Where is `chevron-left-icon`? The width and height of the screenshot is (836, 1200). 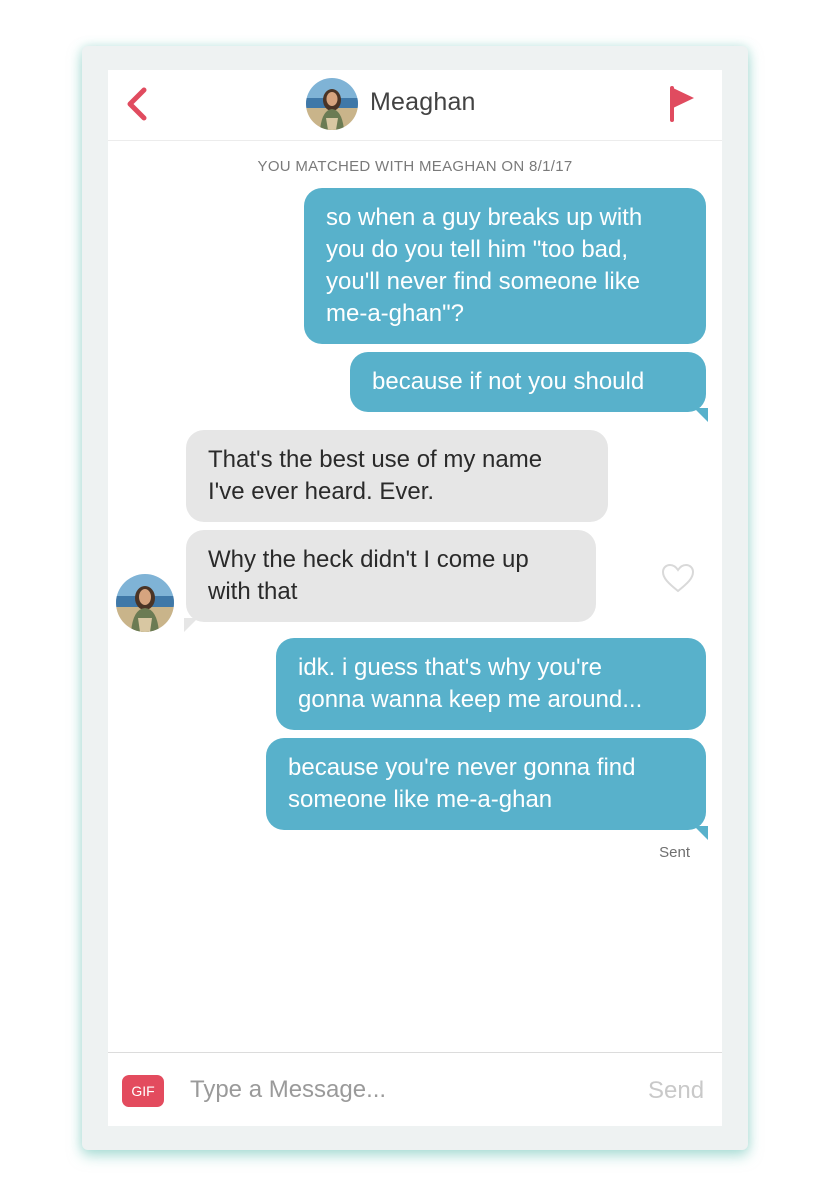 chevron-left-icon is located at coordinates (137, 104).